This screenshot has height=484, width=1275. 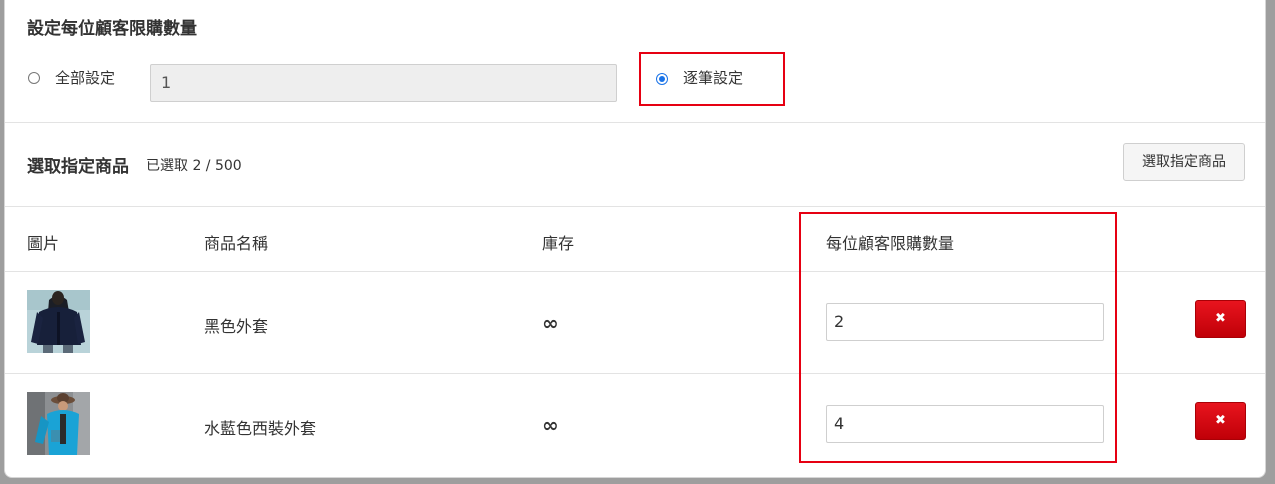 What do you see at coordinates (558, 243) in the screenshot?
I see `header-stock: 庫存` at bounding box center [558, 243].